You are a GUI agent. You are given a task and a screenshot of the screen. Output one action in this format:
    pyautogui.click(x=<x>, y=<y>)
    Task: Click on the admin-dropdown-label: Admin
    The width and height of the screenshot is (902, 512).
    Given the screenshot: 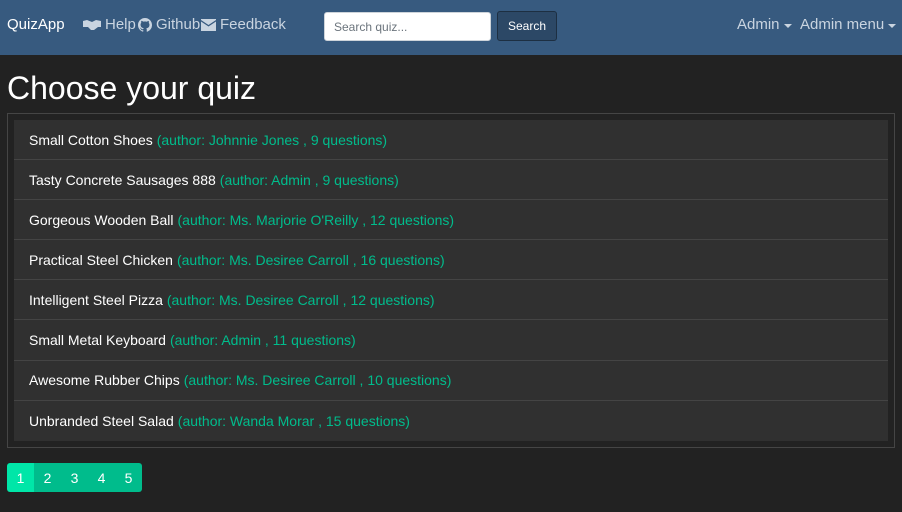 What is the action you would take?
    pyautogui.click(x=758, y=24)
    